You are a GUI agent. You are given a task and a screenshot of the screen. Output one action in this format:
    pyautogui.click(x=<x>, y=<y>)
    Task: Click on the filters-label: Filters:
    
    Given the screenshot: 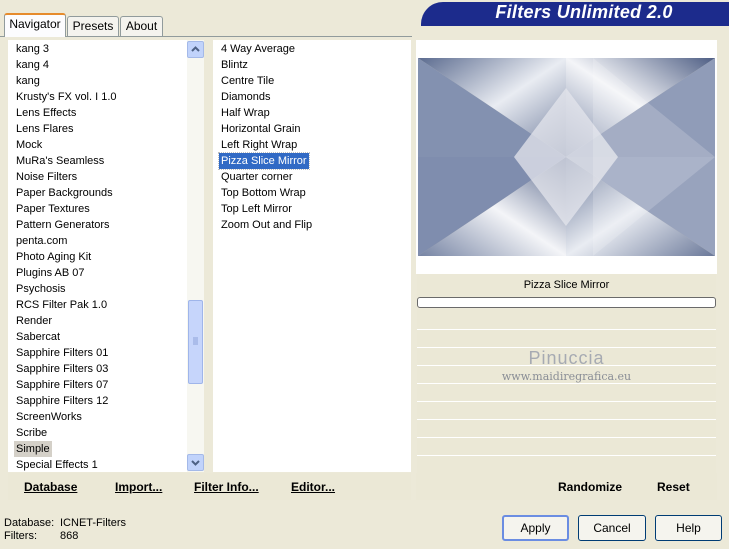 What is the action you would take?
    pyautogui.click(x=20, y=536)
    